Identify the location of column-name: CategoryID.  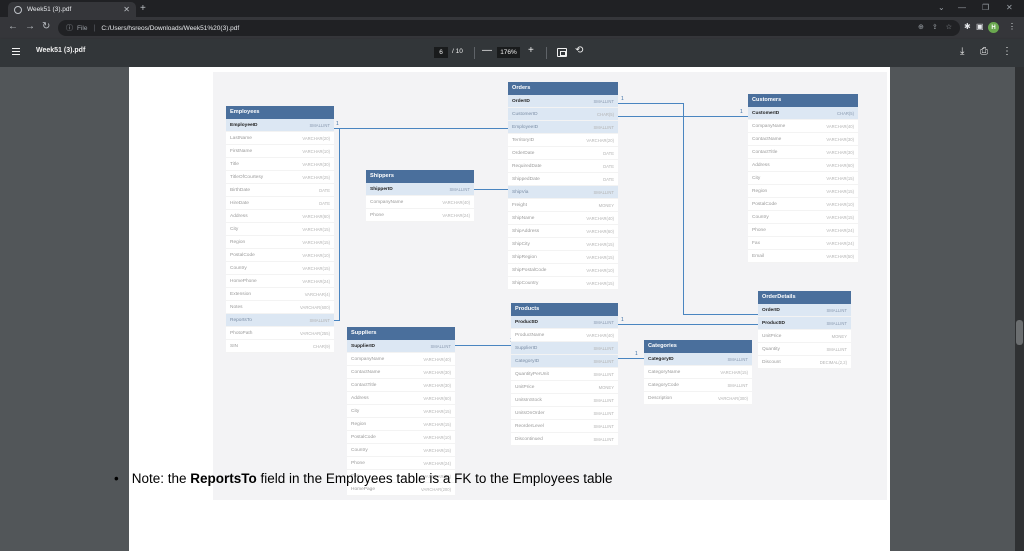
(661, 359).